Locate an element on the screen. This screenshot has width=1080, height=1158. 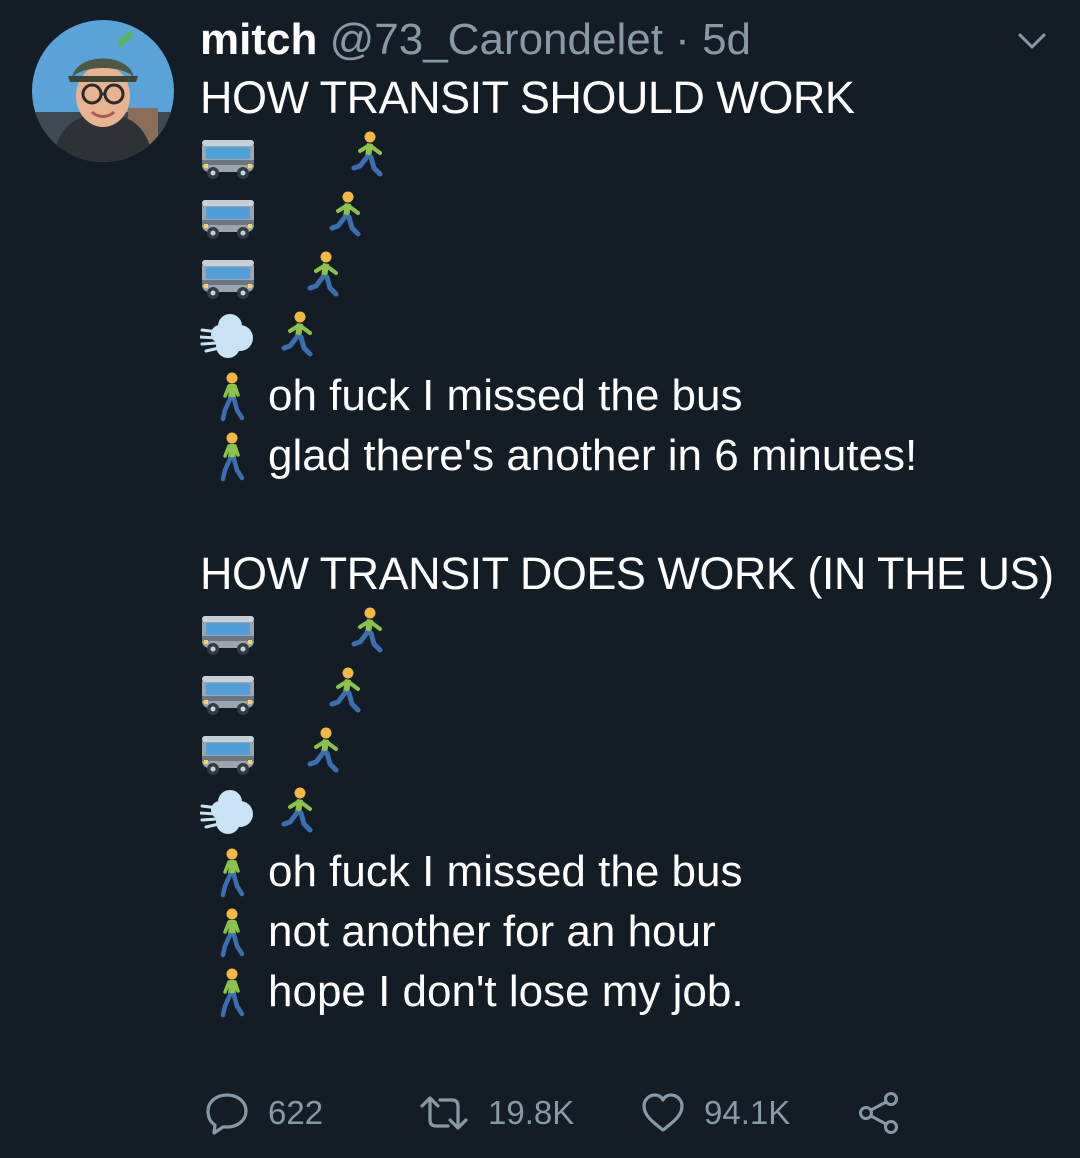
author-display-name: mitch is located at coordinates (258, 39).